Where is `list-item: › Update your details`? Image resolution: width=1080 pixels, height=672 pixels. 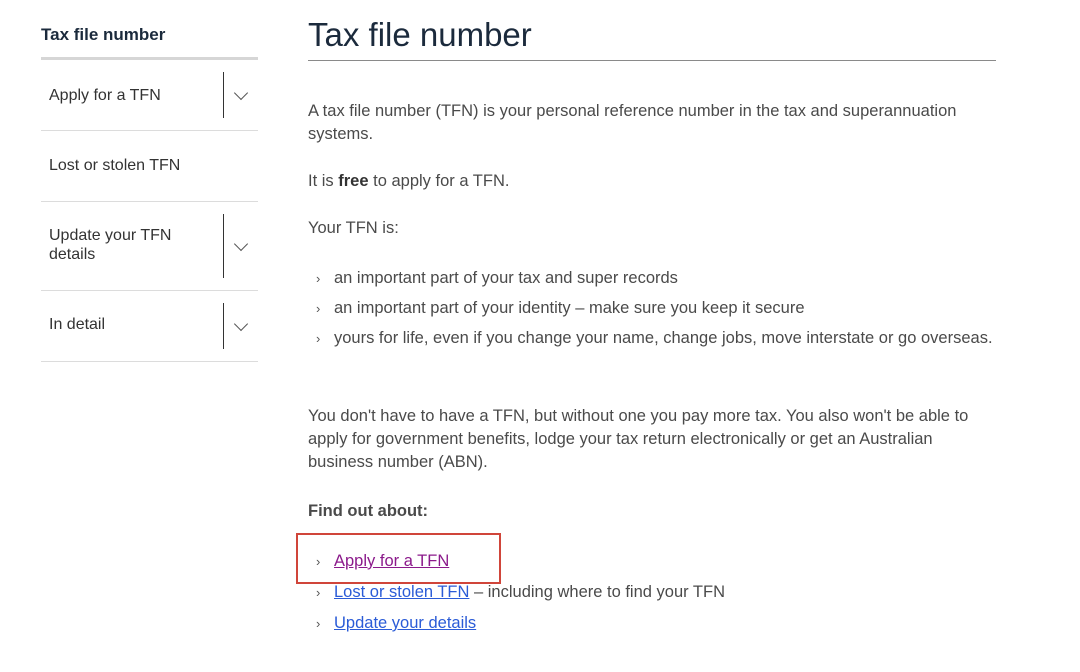
list-item: › Update your details is located at coordinates (652, 623).